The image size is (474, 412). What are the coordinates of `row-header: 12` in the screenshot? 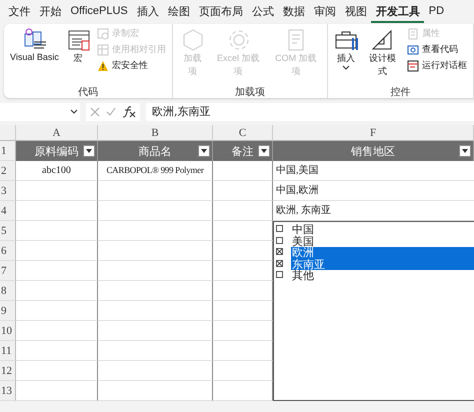 It's located at (8, 371).